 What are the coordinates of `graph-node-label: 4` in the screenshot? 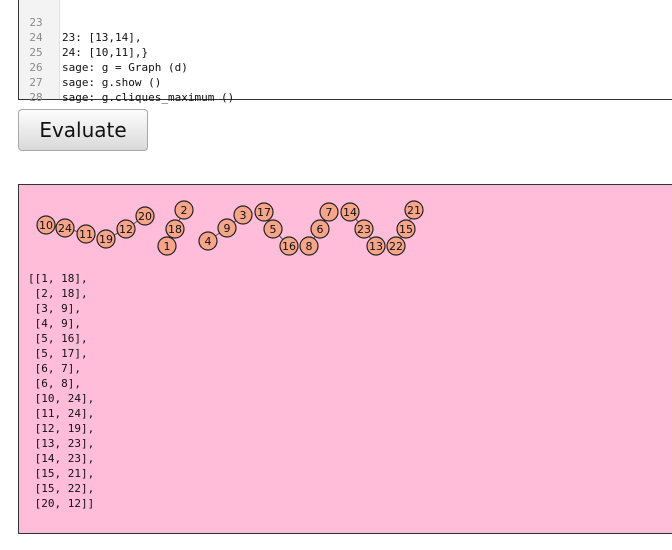 It's located at (208, 241).